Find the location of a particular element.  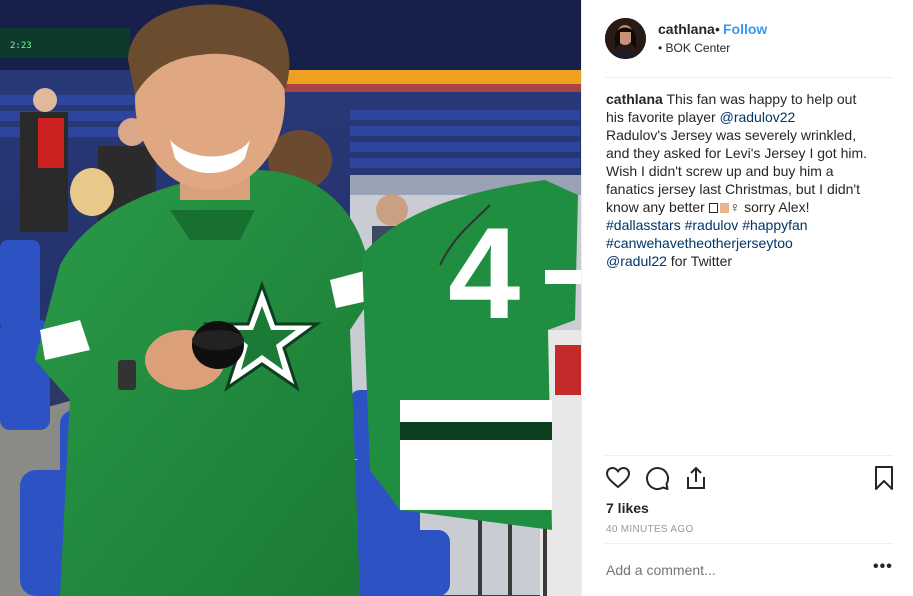

caption-text: his favorite player is located at coordinates (663, 117).